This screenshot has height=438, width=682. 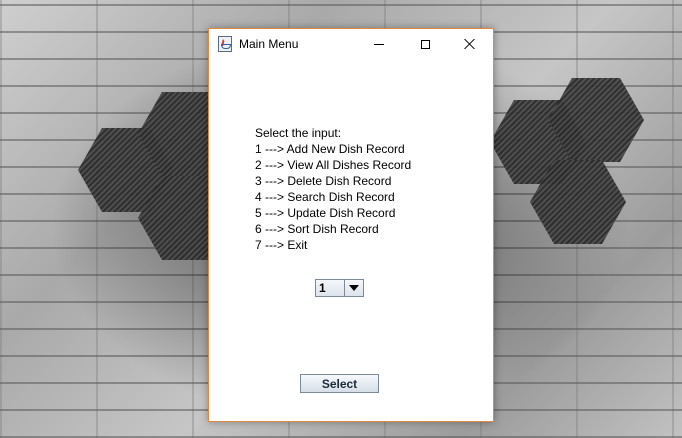 I want to click on menu-option-add: 1 ---> Add New Dish Record, so click(x=330, y=149).